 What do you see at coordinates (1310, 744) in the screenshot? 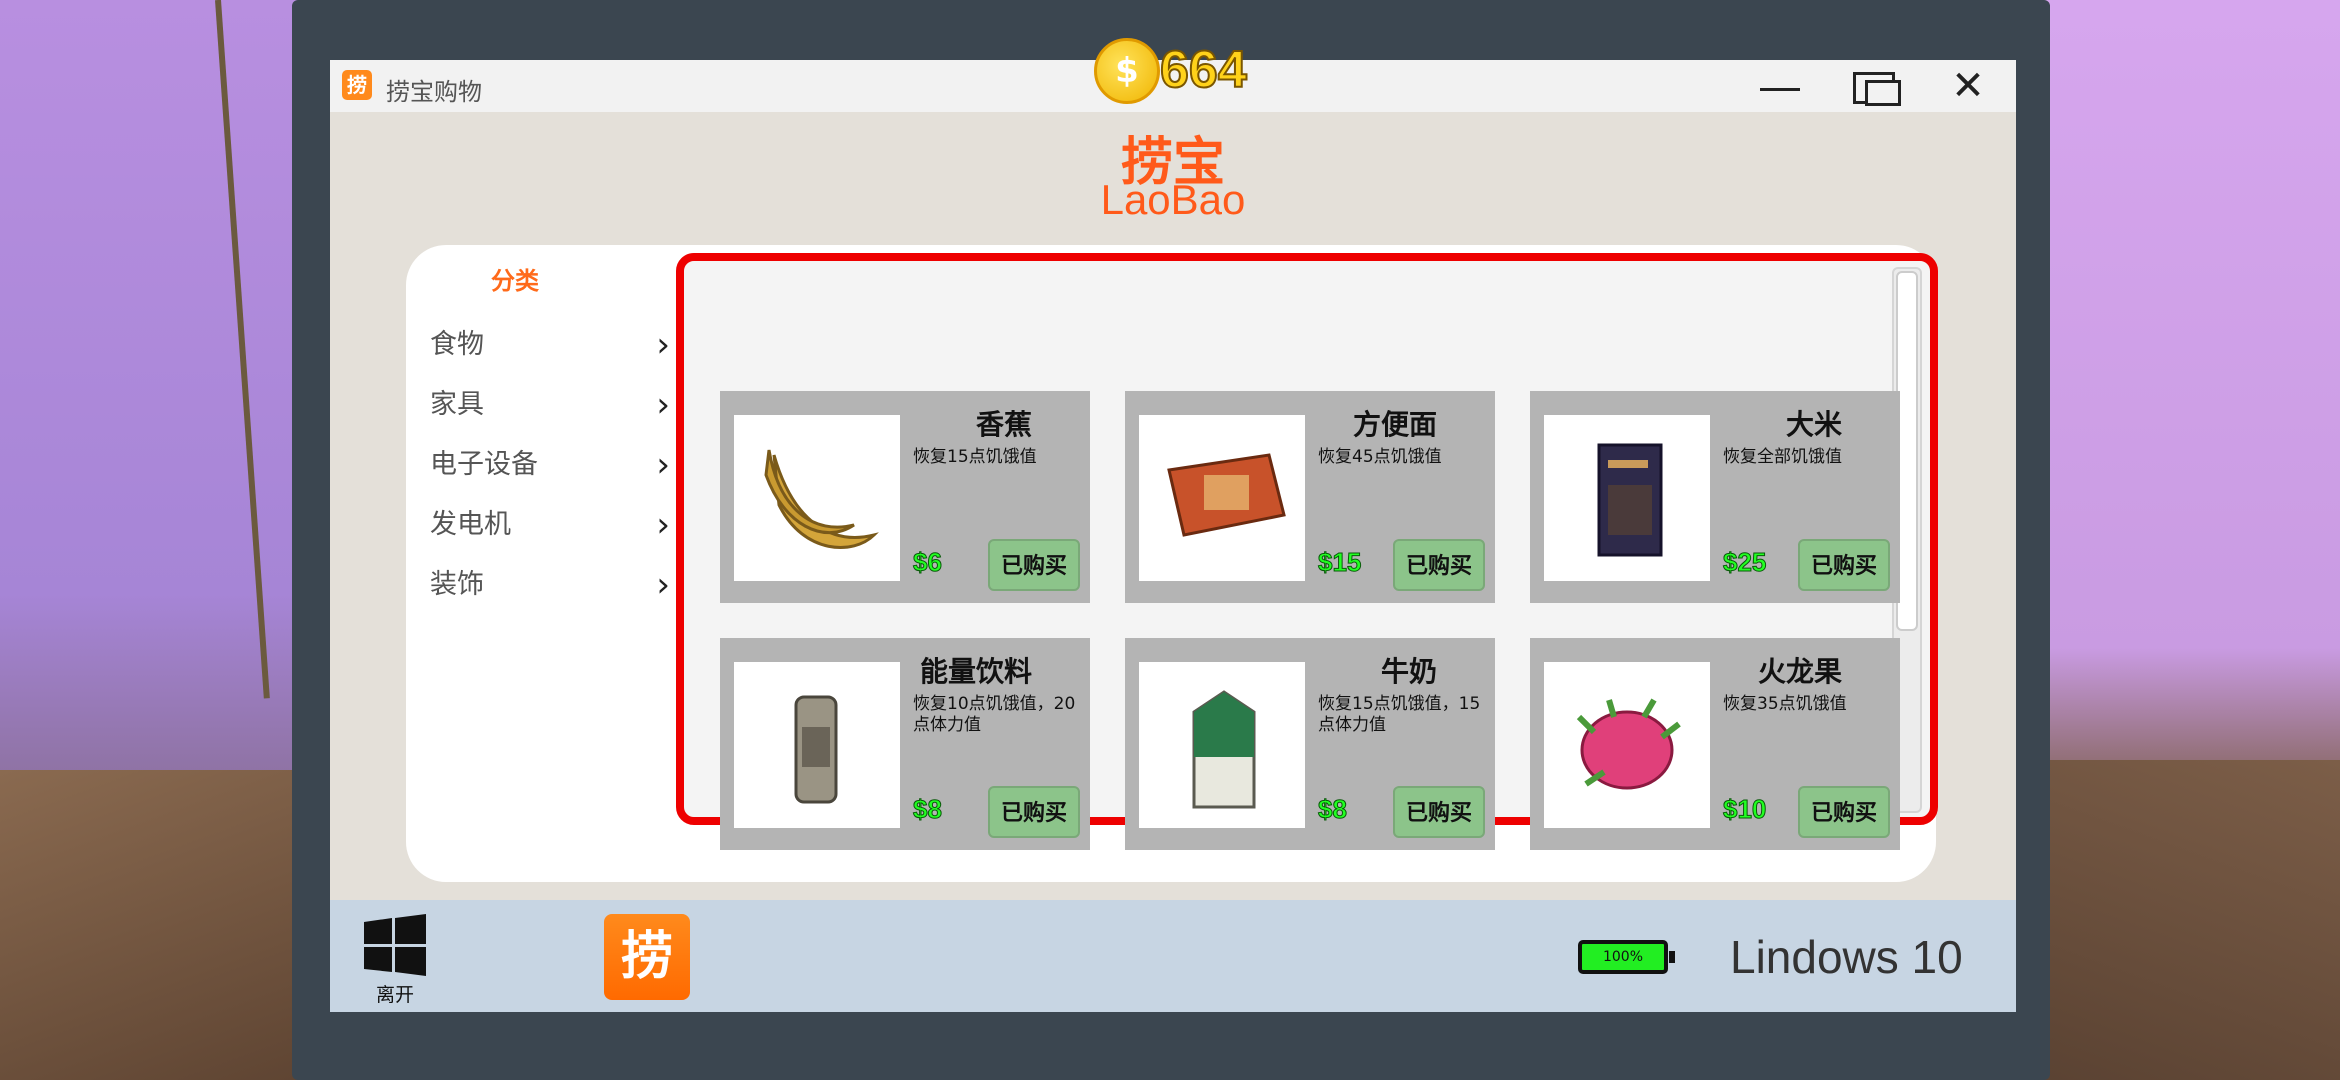
I see `product-card: 牛奶 恢复15点饥饿值，15点体力值 $8 已购买` at bounding box center [1310, 744].